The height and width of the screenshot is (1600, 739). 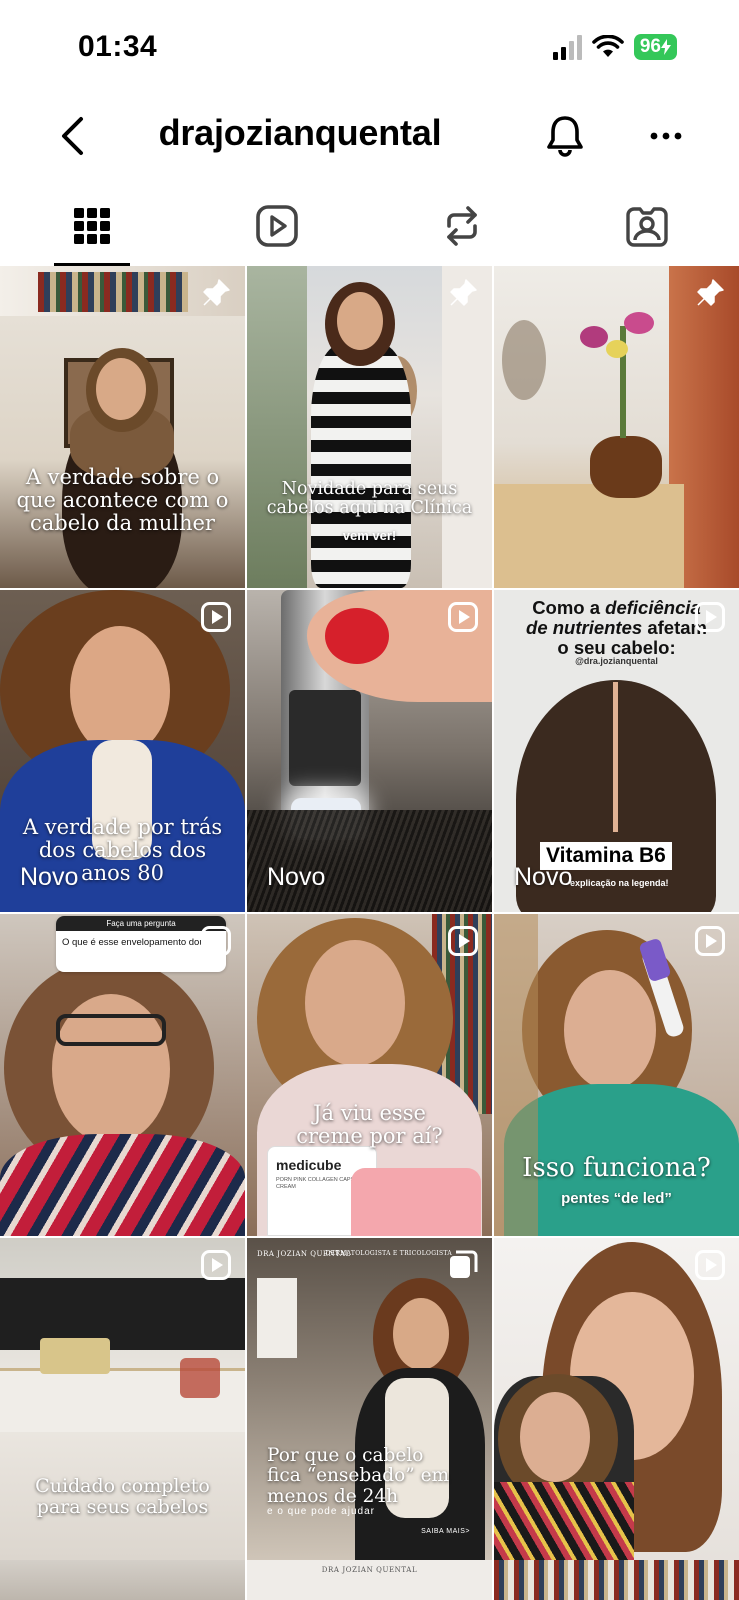 What do you see at coordinates (300, 132) in the screenshot?
I see `profile-username: drajozianquental` at bounding box center [300, 132].